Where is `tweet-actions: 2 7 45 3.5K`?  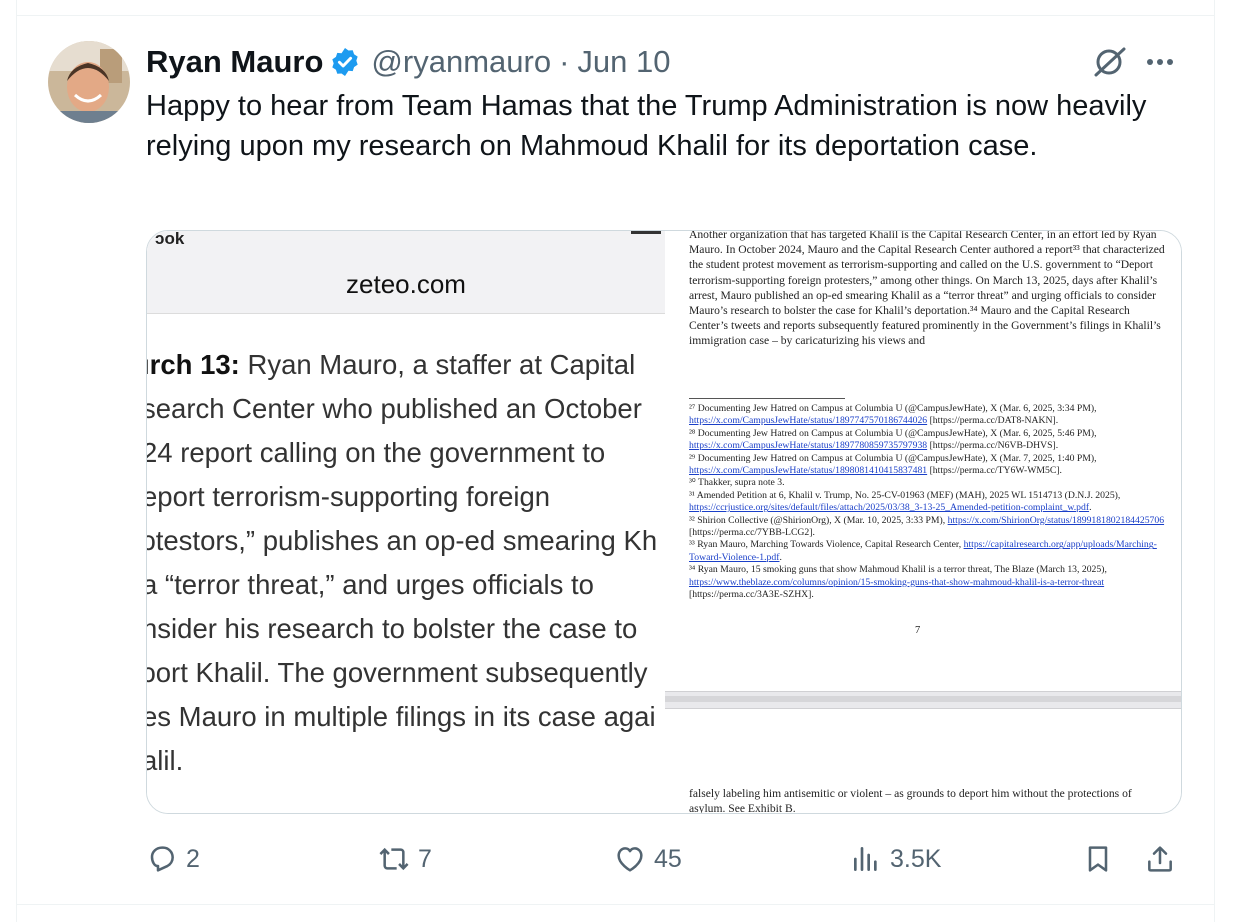 tweet-actions: 2 7 45 3.5K is located at coordinates (663, 859).